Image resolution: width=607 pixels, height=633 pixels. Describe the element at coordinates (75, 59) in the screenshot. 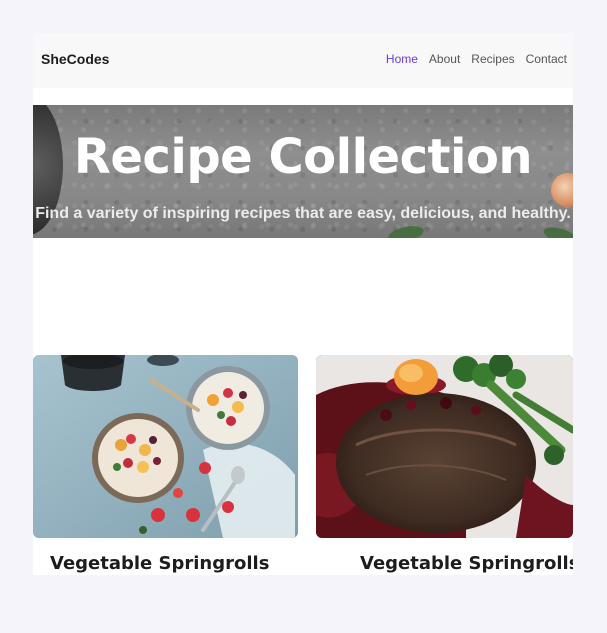

I see `brand-logo: SheCodes` at that location.